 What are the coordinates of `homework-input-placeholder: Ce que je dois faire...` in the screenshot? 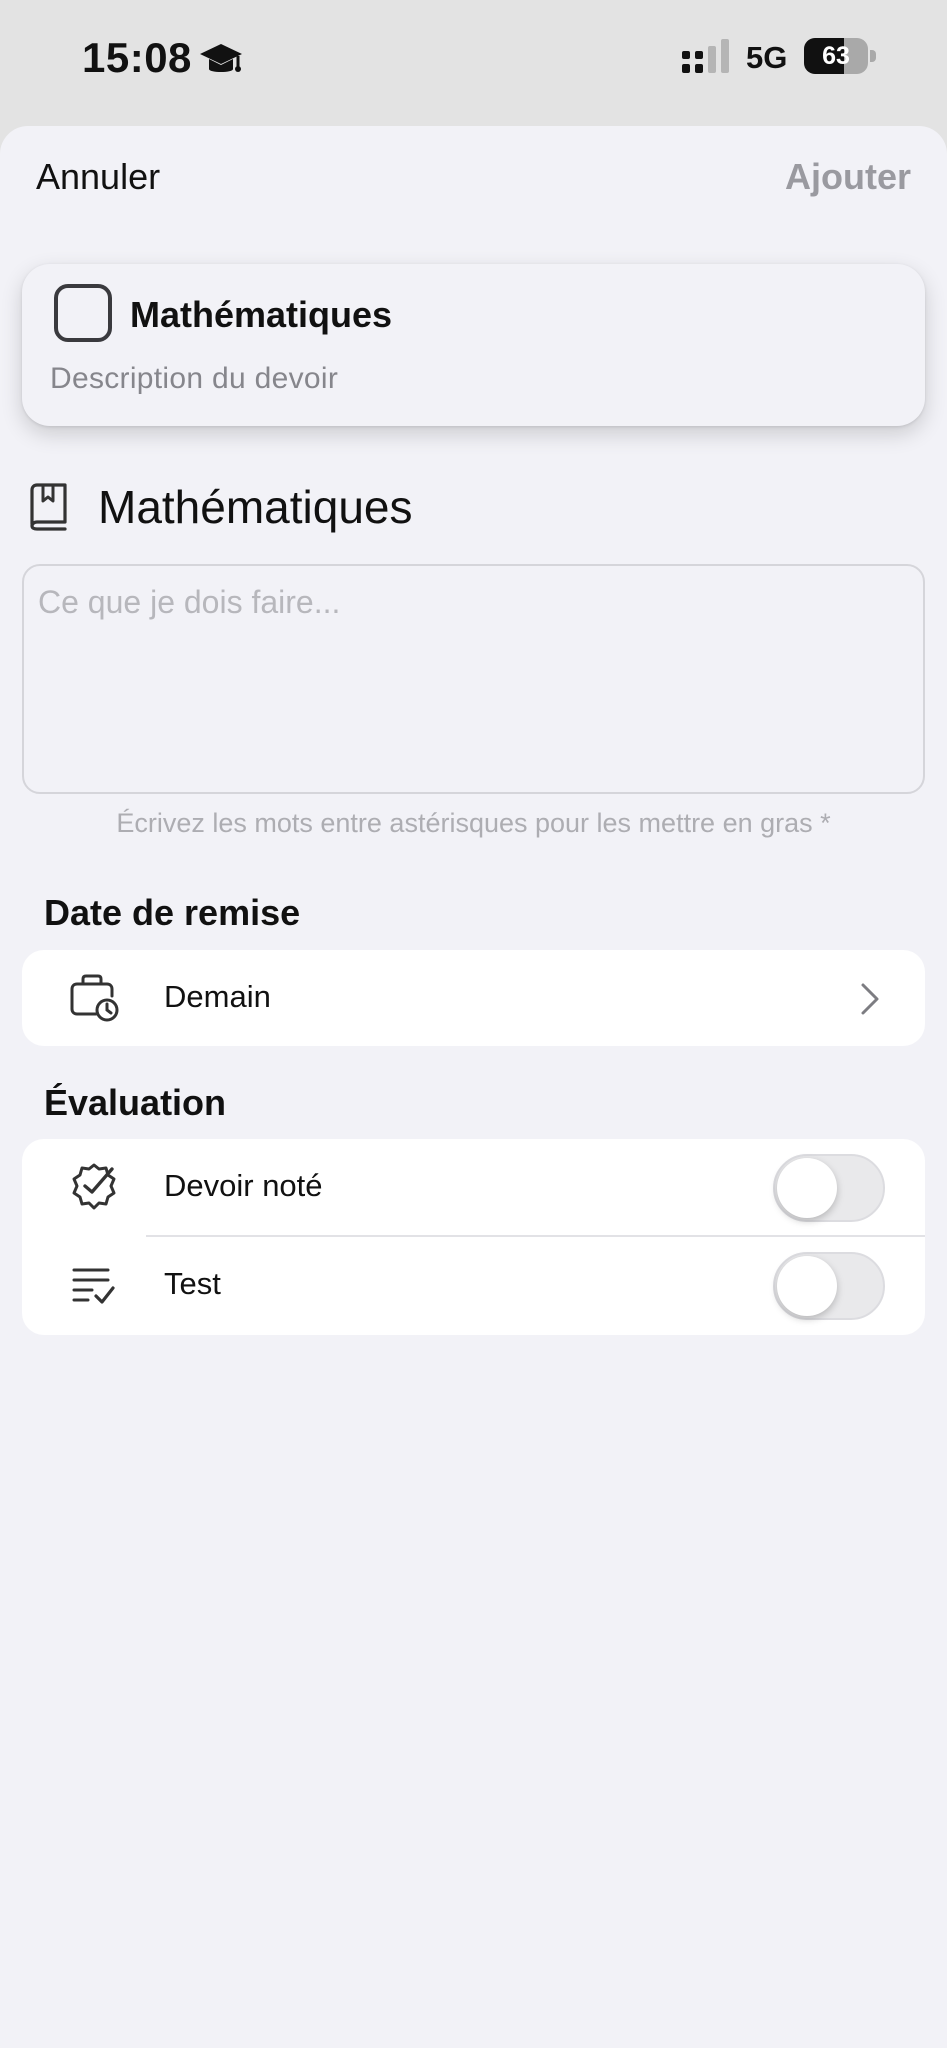 It's located at (189, 602).